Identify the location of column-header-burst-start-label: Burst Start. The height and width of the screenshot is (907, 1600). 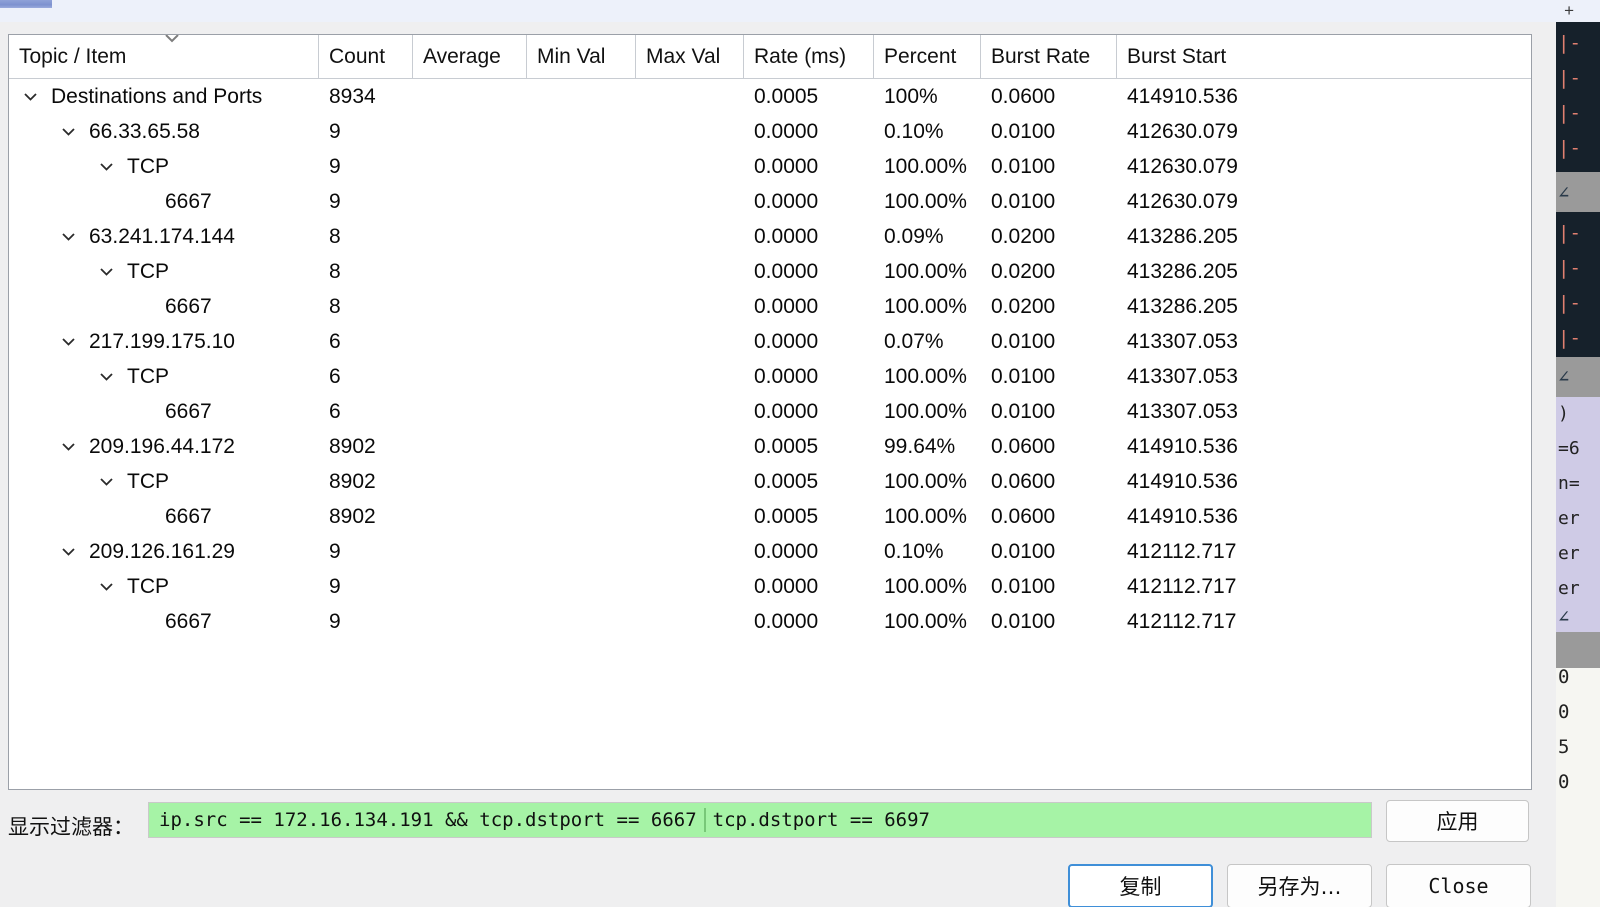
(1177, 56).